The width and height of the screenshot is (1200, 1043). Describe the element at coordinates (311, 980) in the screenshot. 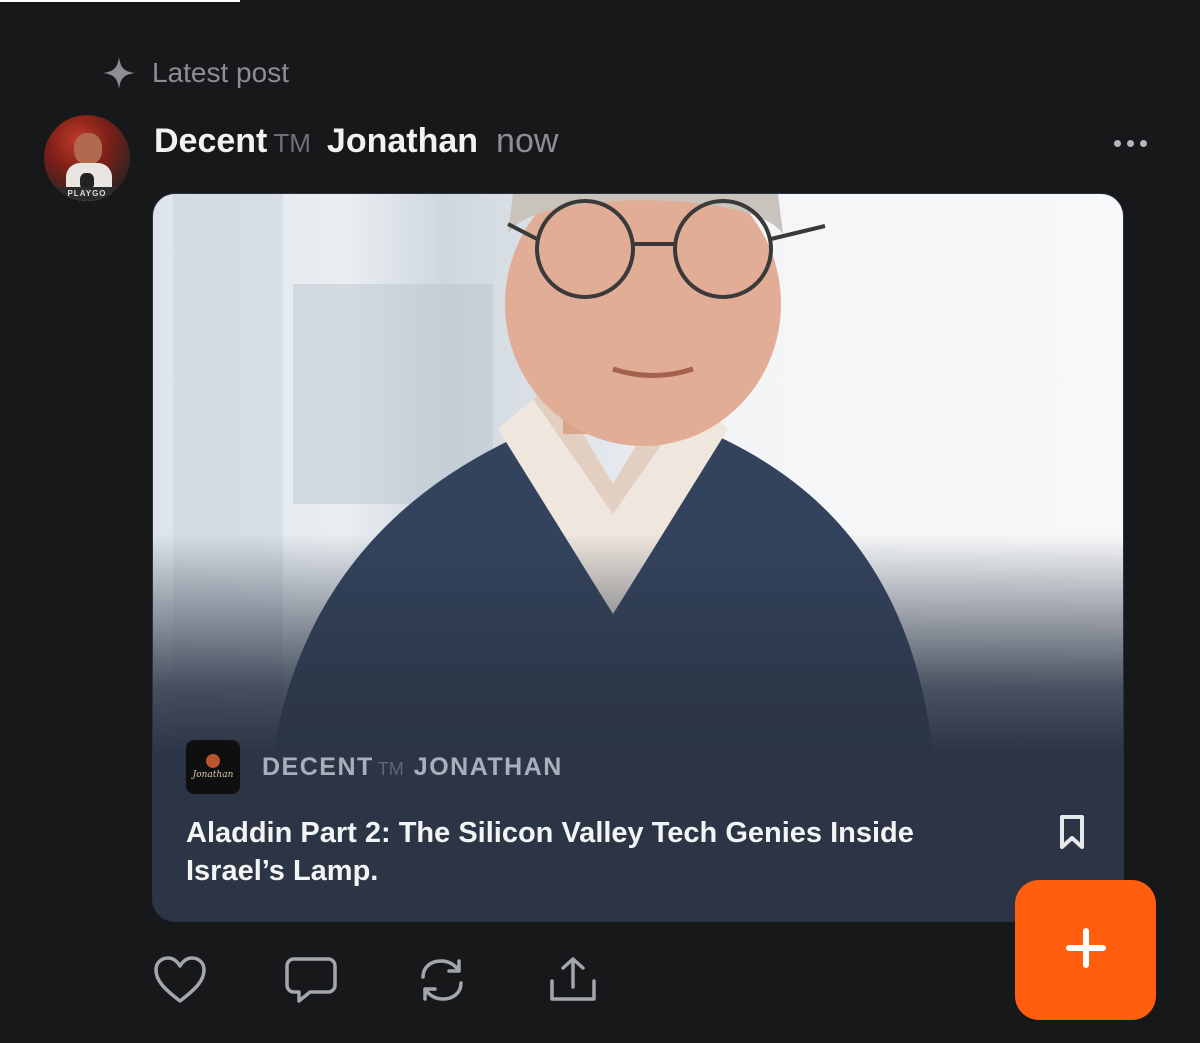

I see `comment-icon` at that location.